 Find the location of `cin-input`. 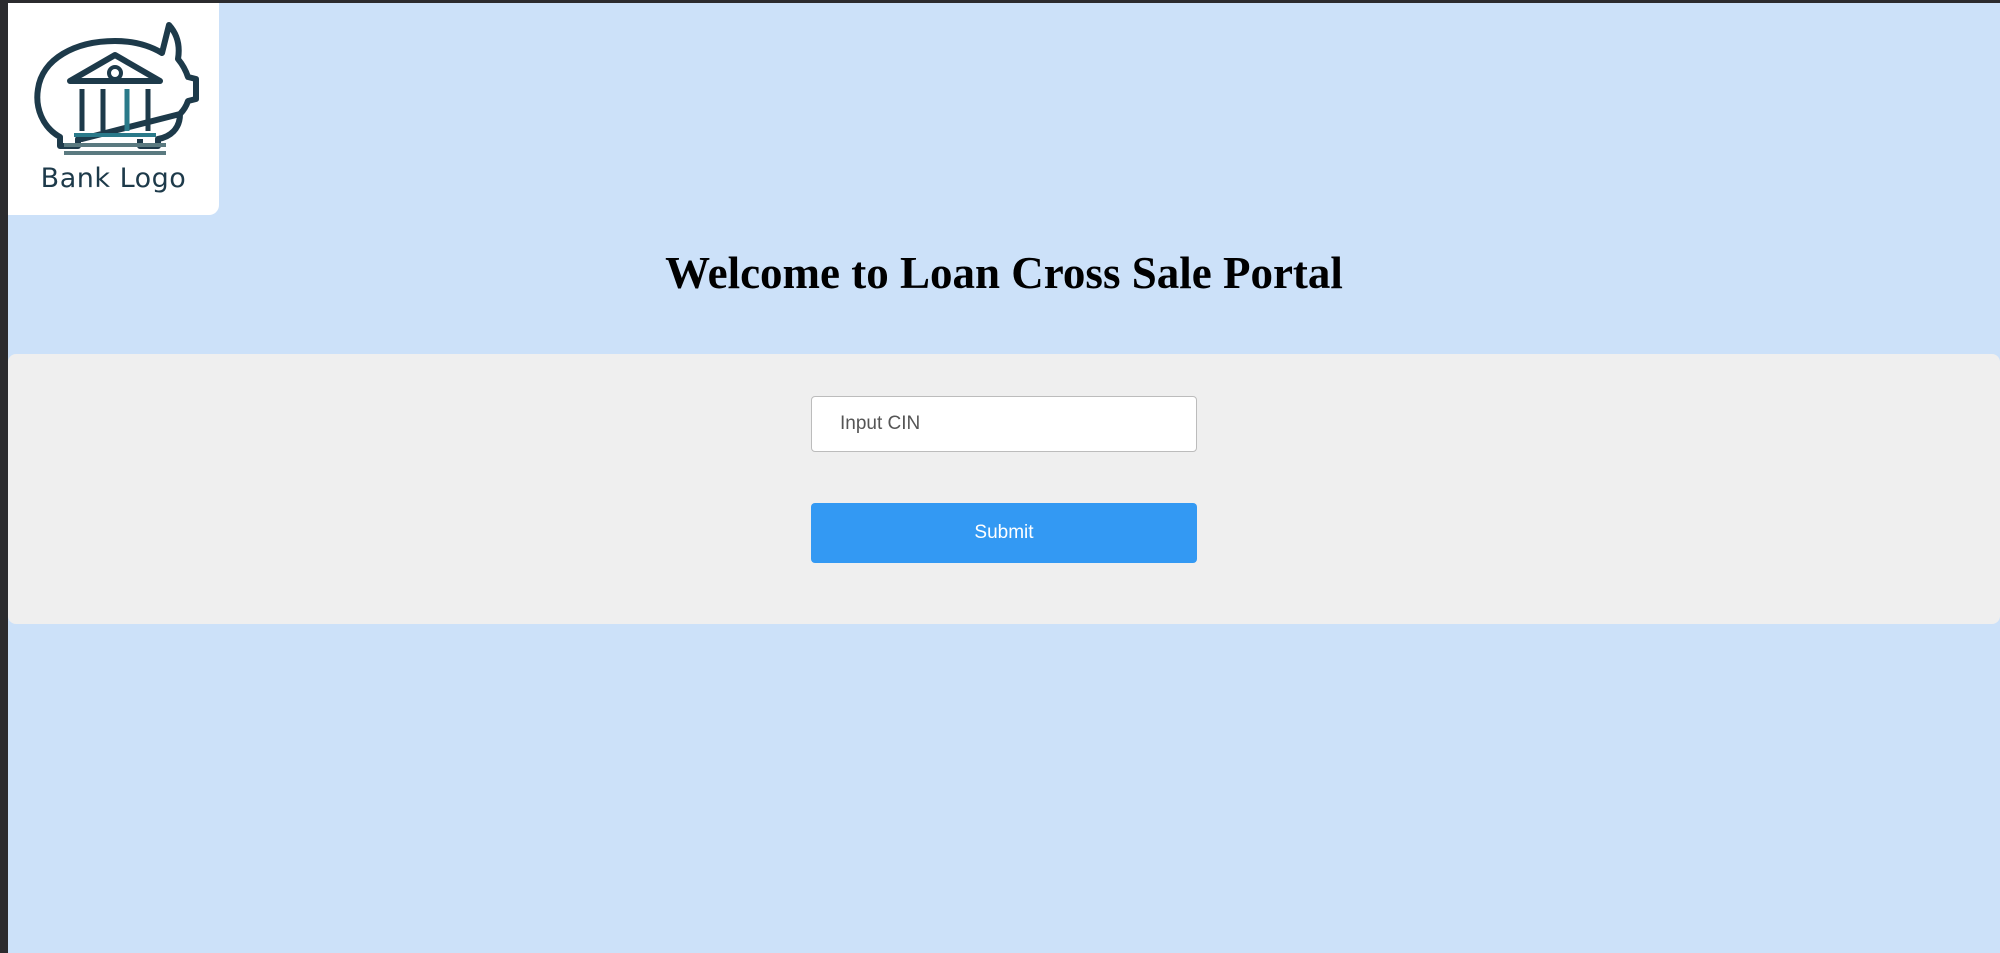

cin-input is located at coordinates (1004, 424).